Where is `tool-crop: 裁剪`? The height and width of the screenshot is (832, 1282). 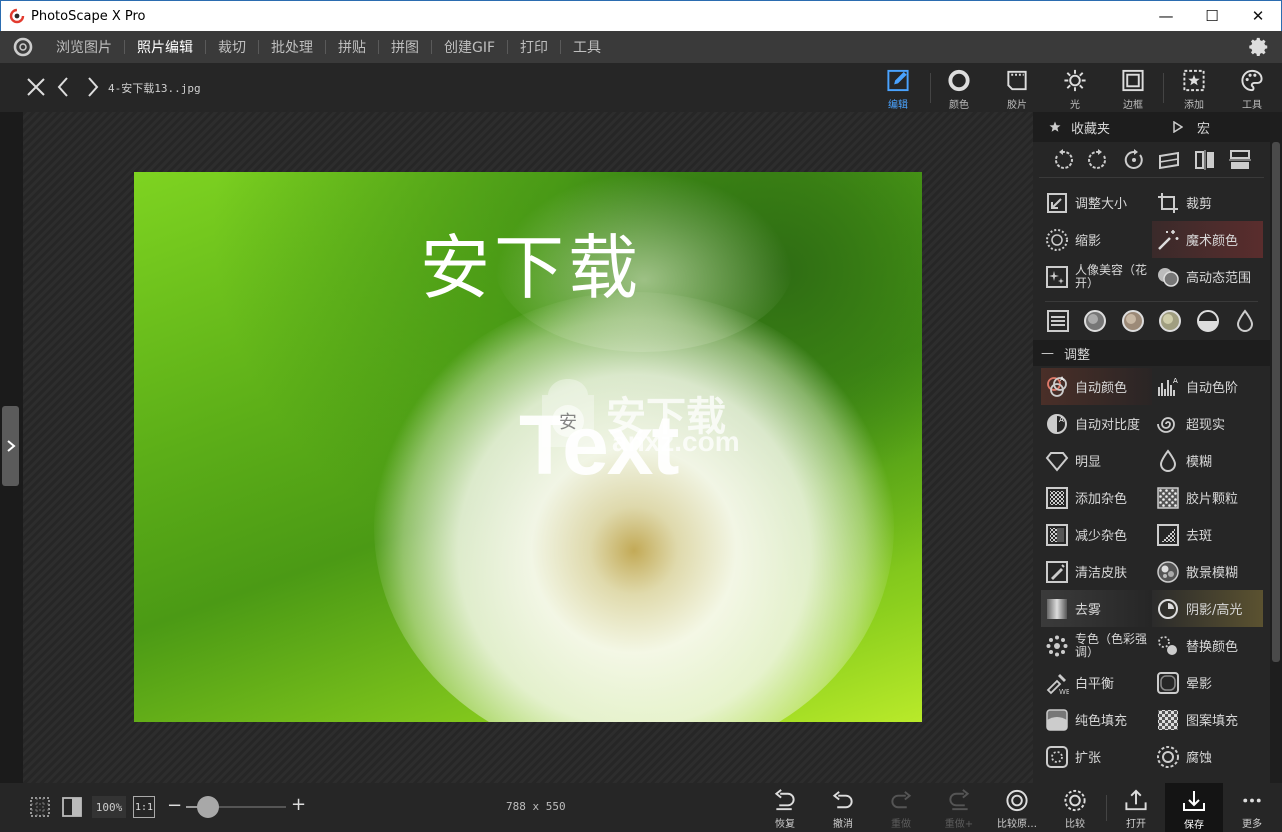 tool-crop: 裁剪 is located at coordinates (1207, 202).